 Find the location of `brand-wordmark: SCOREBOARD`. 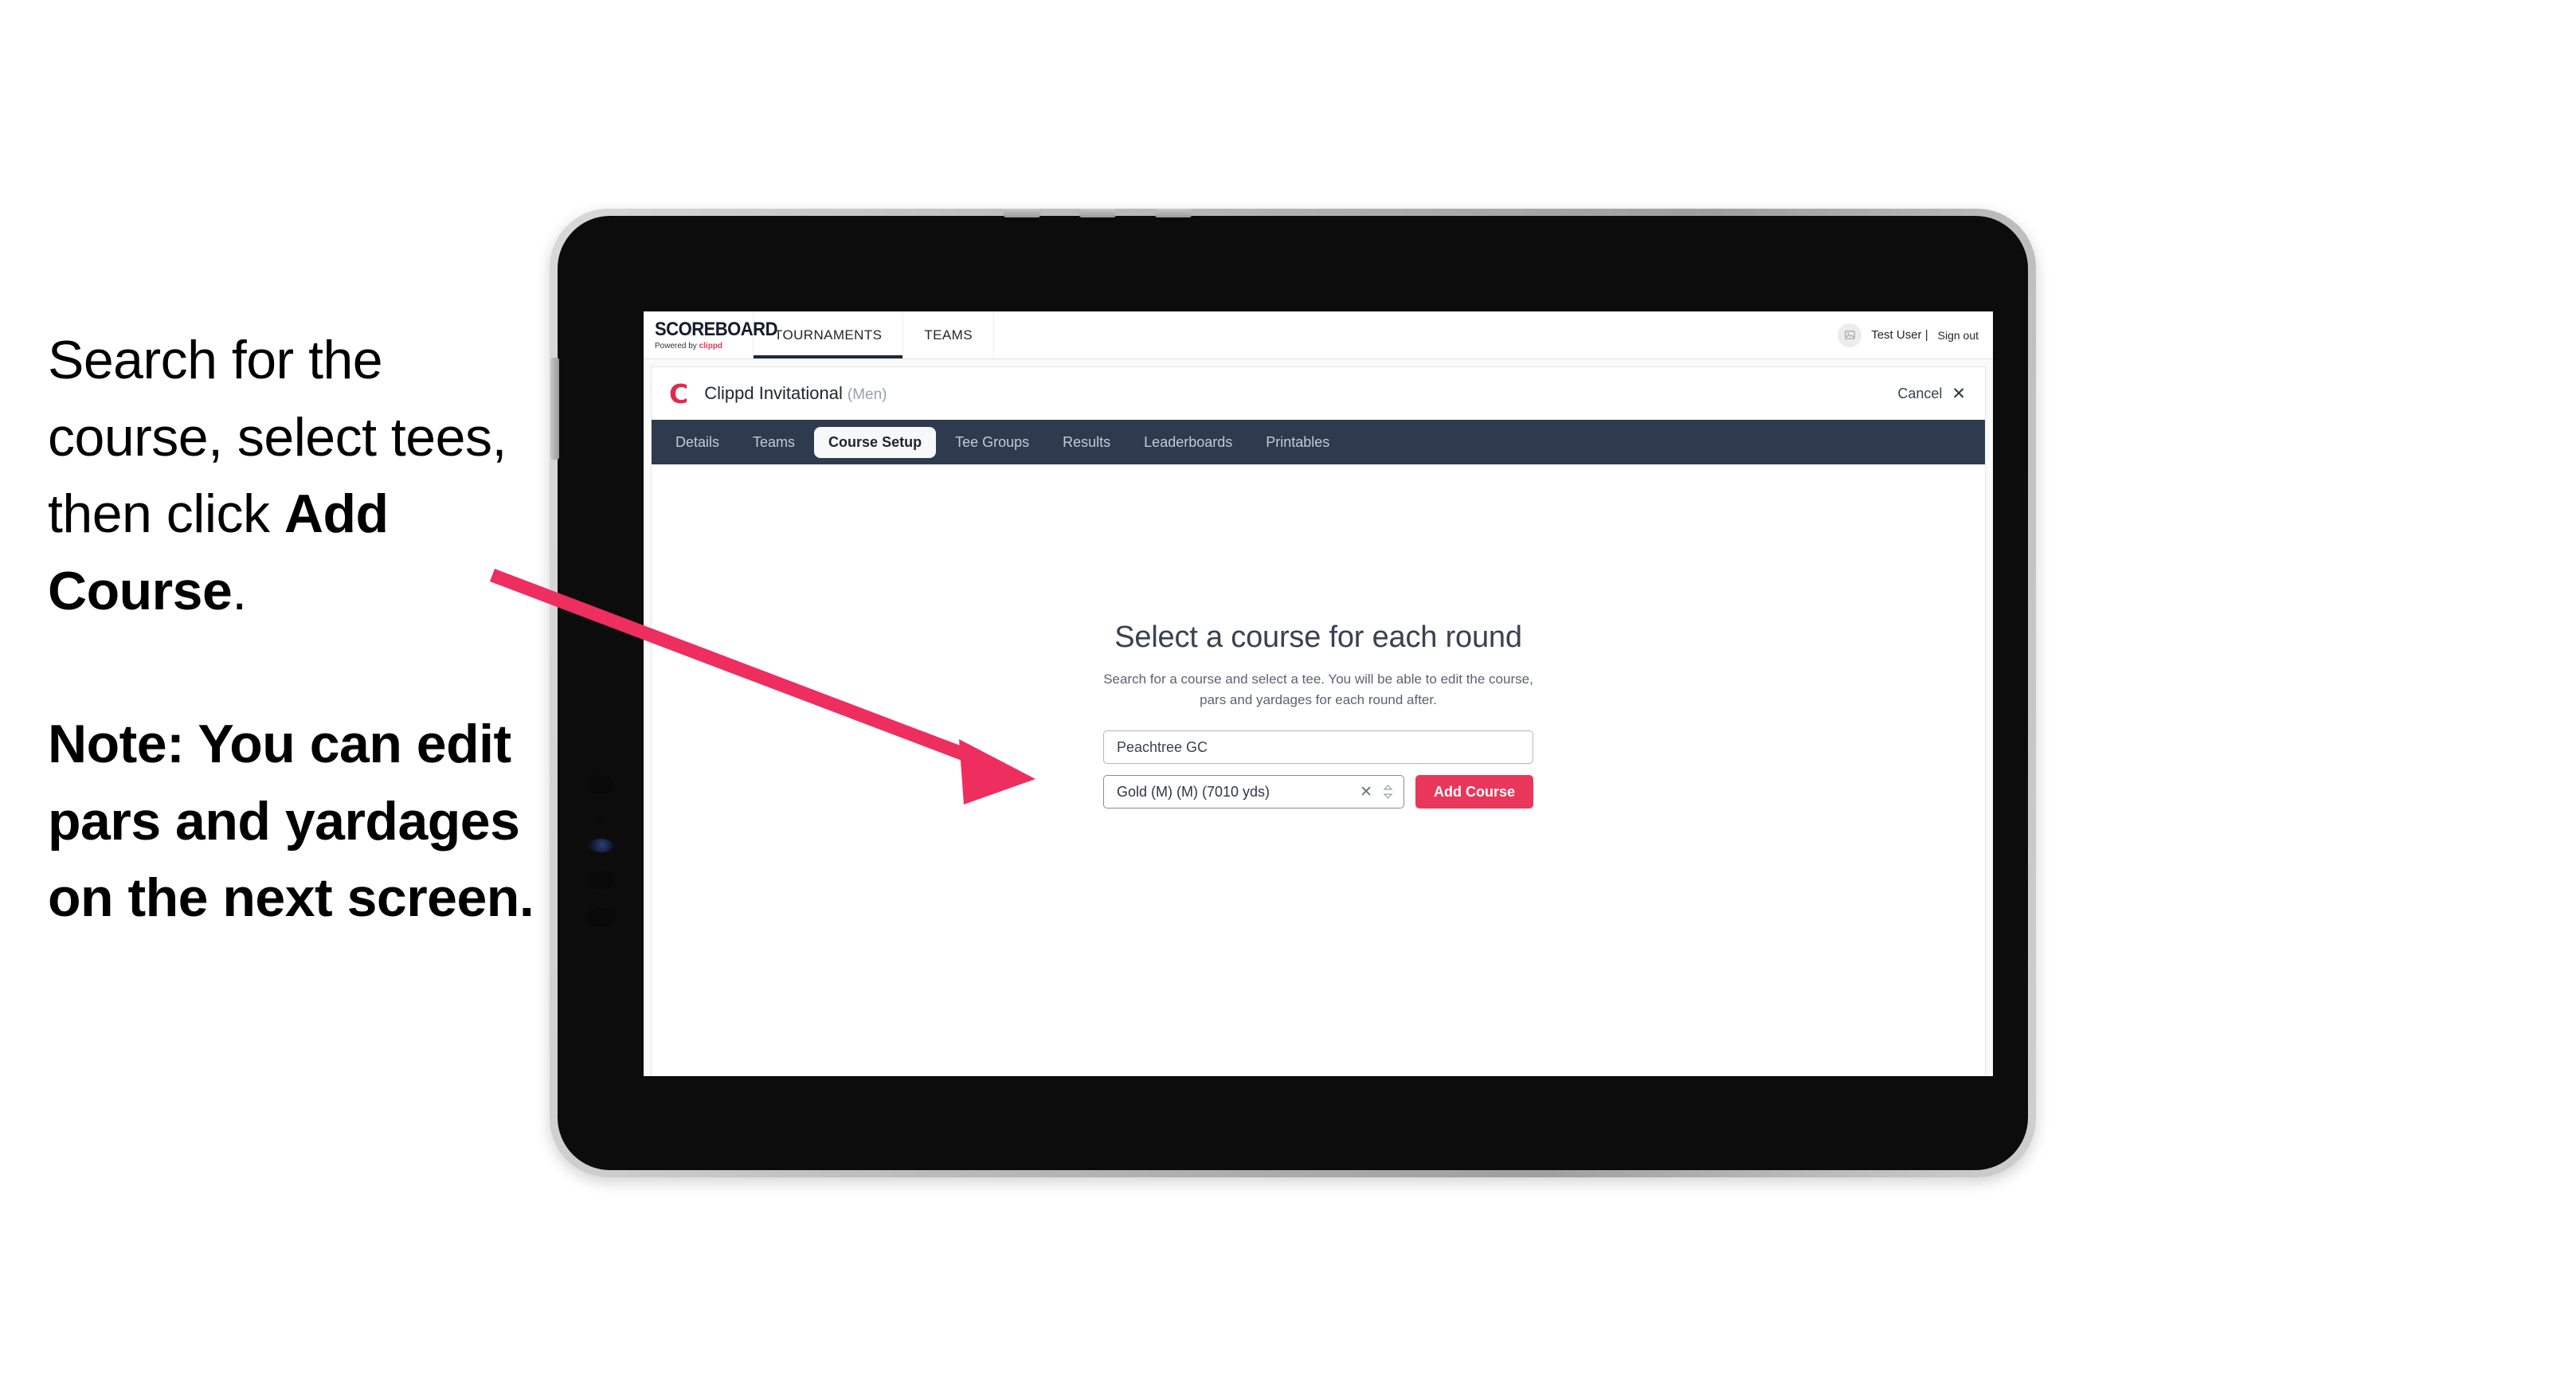

brand-wordmark: SCOREBOARD is located at coordinates (716, 329).